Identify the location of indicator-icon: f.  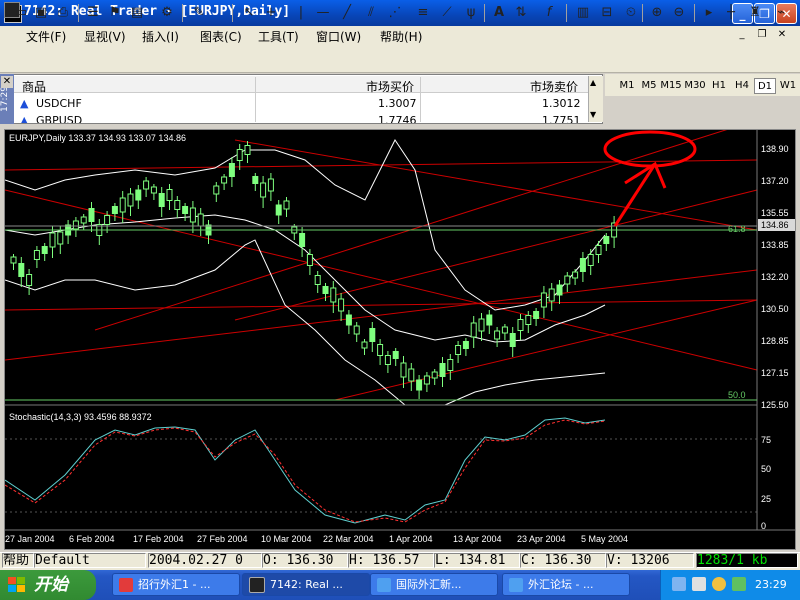
(549, 13).